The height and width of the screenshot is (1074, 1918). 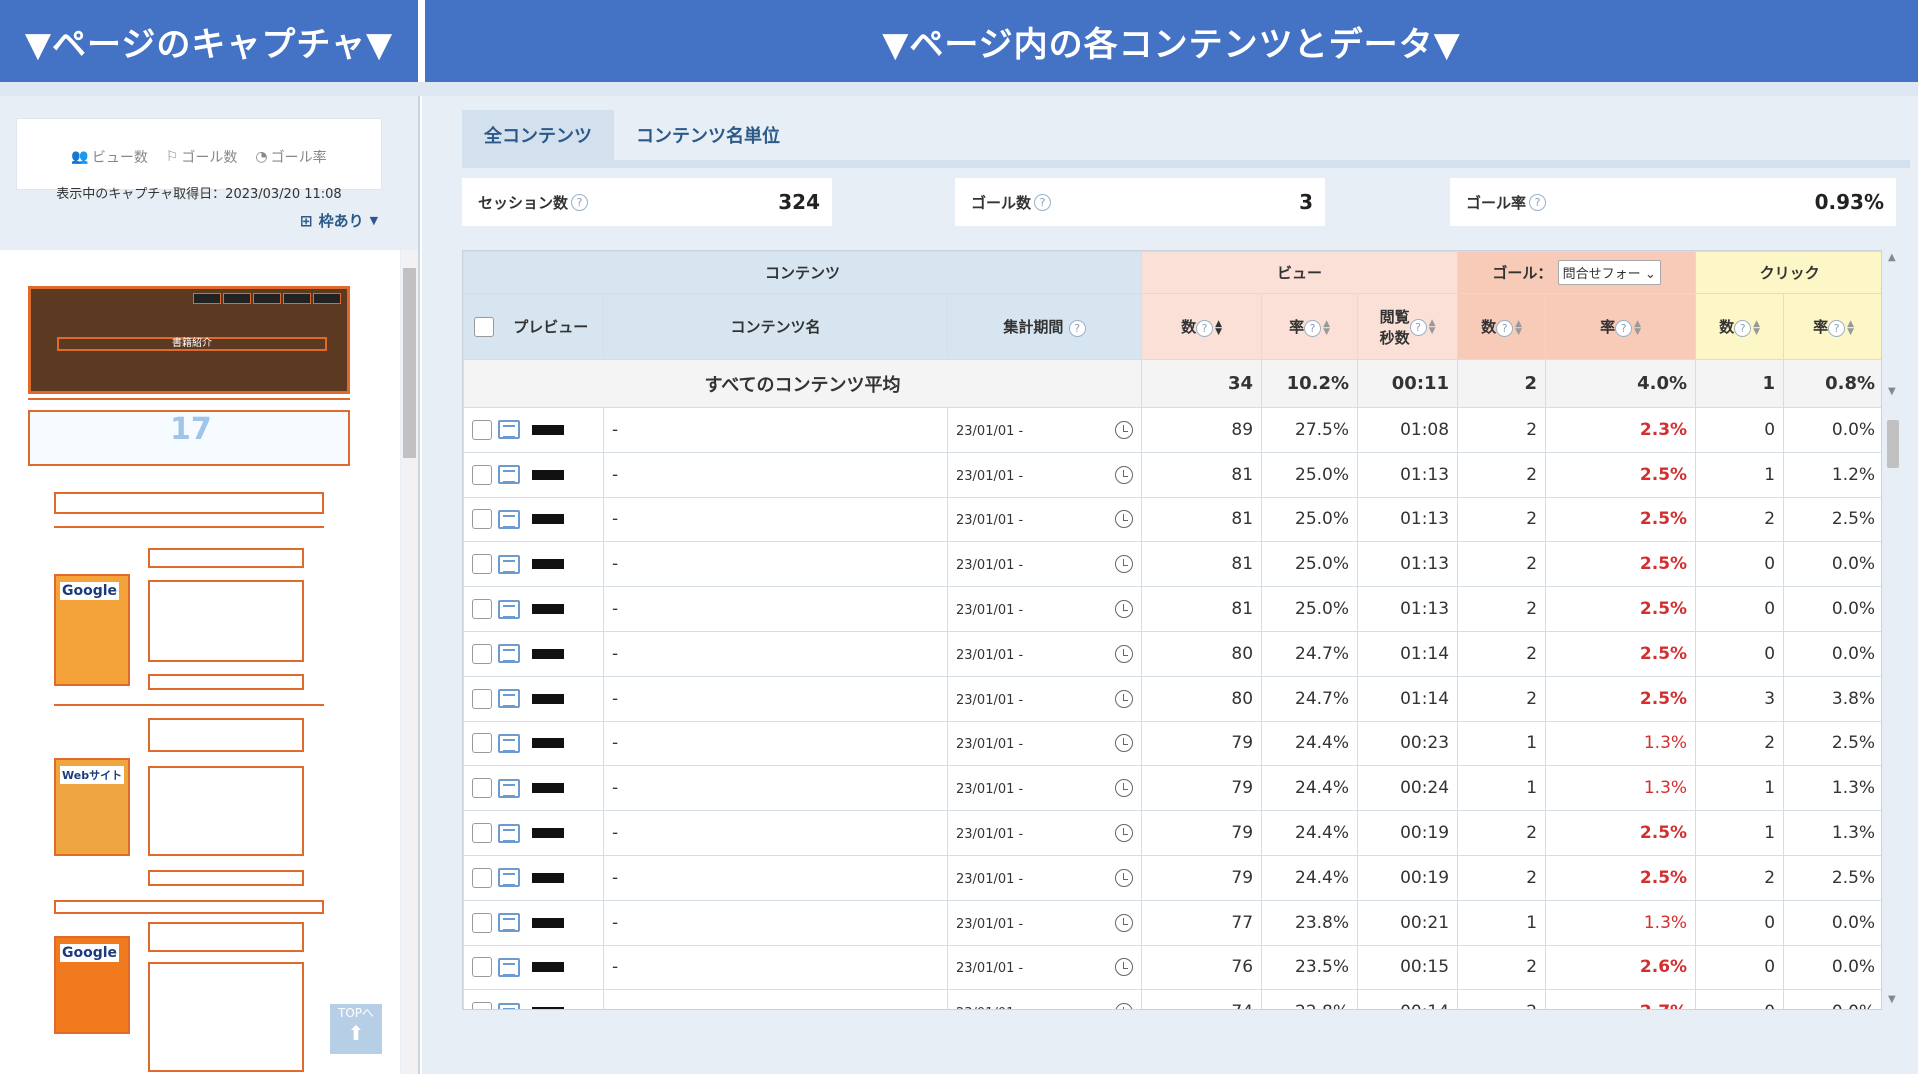 I want to click on goal-count-header: 数? ▲ ▼, so click(x=1502, y=326).